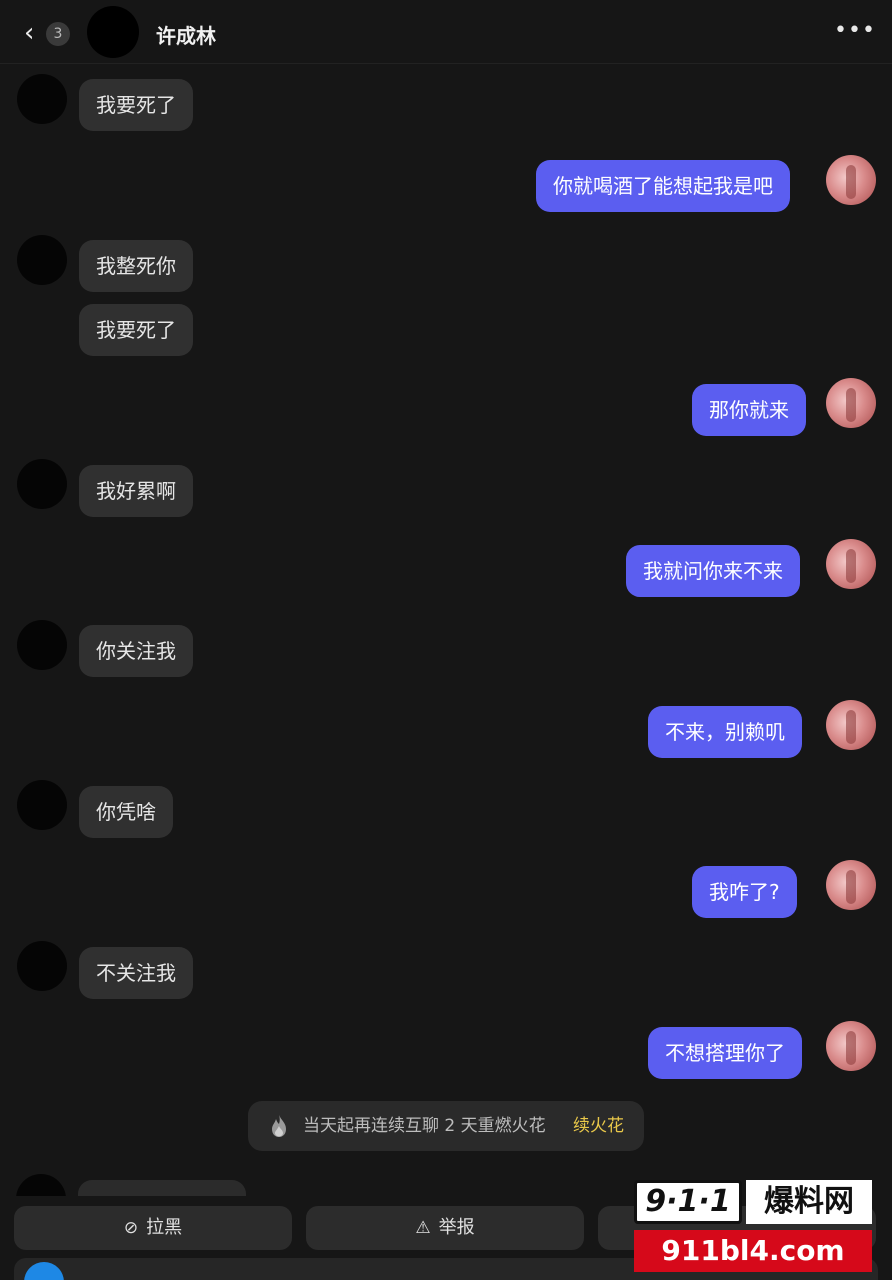 The width and height of the screenshot is (892, 1280). I want to click on block-button: ⊘ 拉黑, so click(153, 1228).